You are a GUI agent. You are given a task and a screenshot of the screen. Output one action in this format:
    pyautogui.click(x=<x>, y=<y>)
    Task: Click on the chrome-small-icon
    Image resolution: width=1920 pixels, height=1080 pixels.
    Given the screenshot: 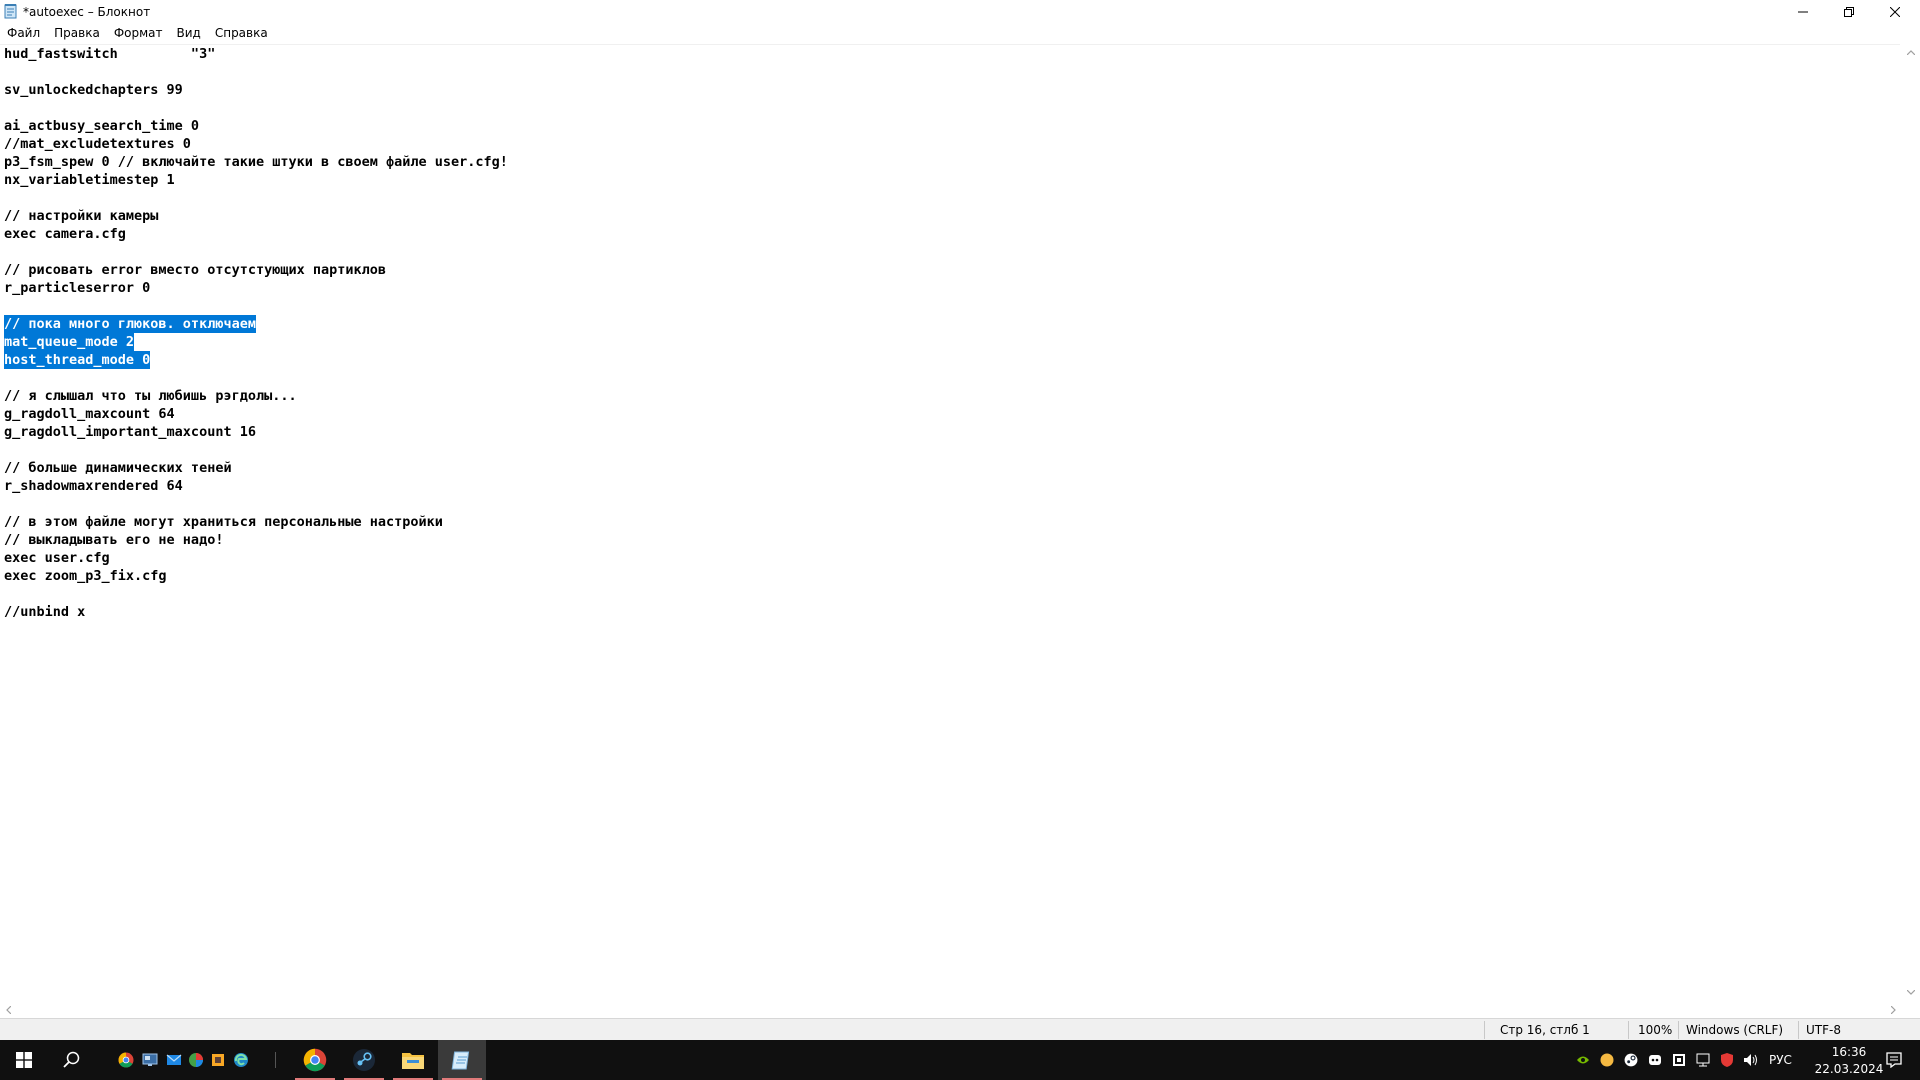 What is the action you would take?
    pyautogui.click(x=126, y=1060)
    